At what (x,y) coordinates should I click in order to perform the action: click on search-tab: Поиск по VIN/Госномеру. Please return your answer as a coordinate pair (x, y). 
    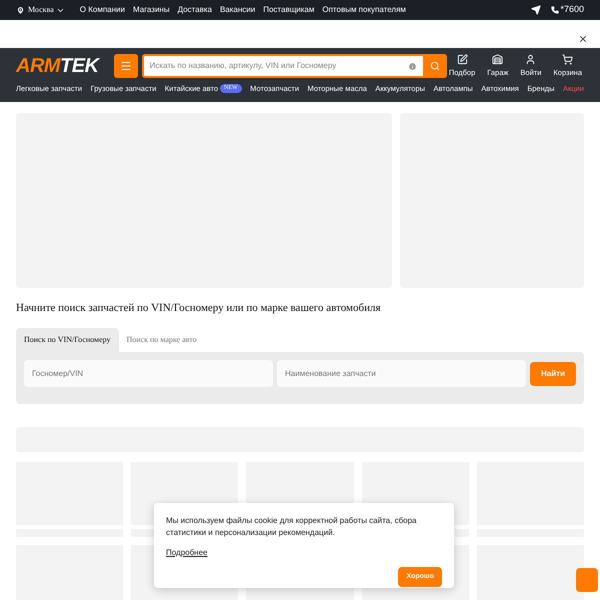
    Looking at the image, I should click on (67, 340).